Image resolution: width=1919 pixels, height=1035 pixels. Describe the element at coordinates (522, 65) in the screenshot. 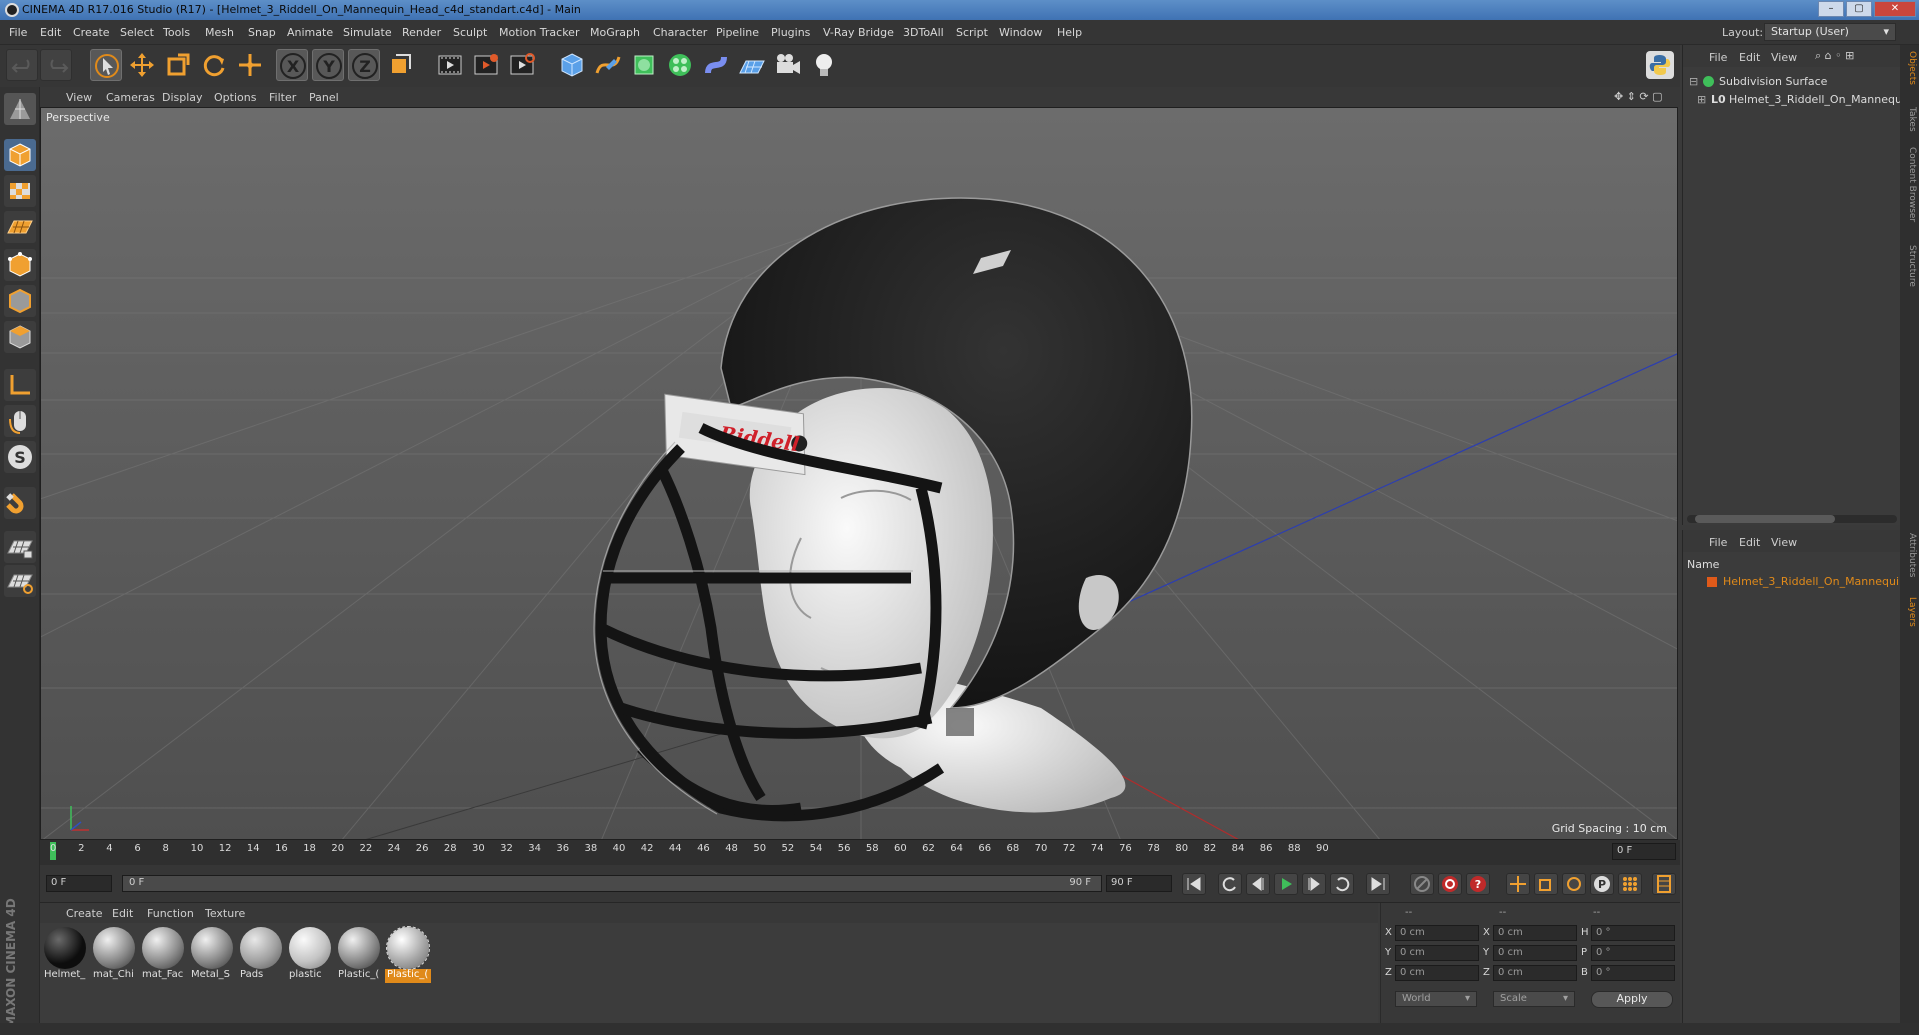

I see `render-settings-button` at that location.